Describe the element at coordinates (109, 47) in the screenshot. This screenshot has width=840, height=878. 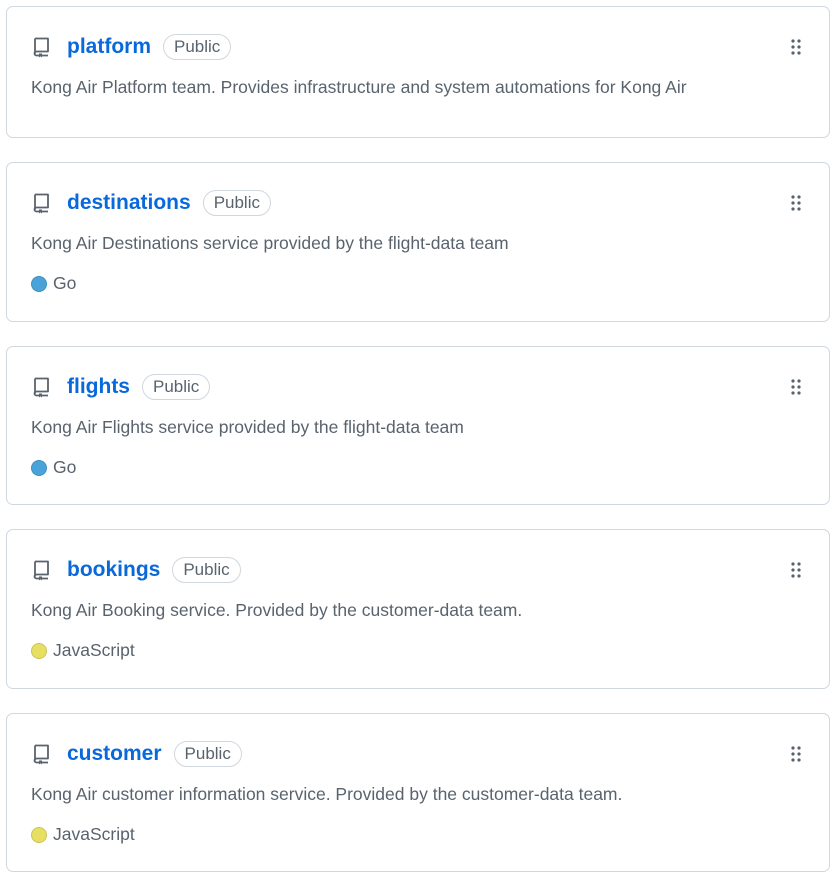
I see `repo-name-link: platform` at that location.